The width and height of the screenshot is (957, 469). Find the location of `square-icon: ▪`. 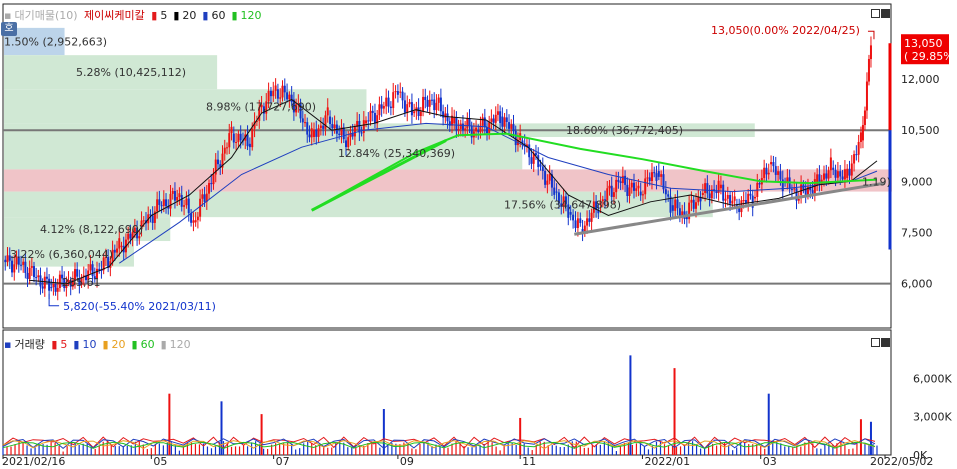

square-icon: ▪ is located at coordinates (8, 15).